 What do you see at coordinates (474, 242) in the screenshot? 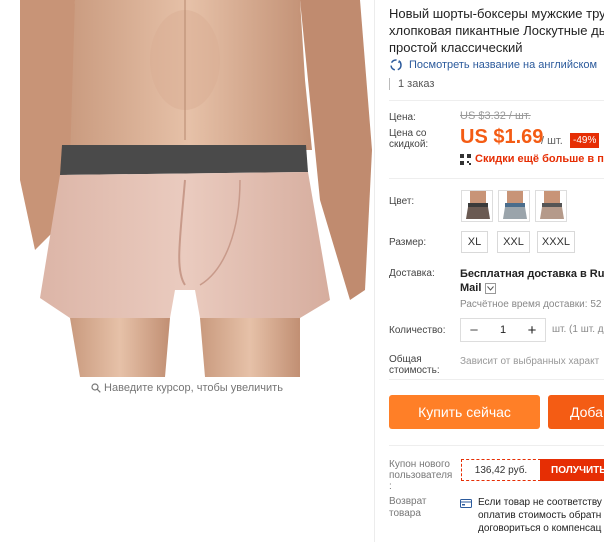
I see `size-option-xl: XL` at bounding box center [474, 242].